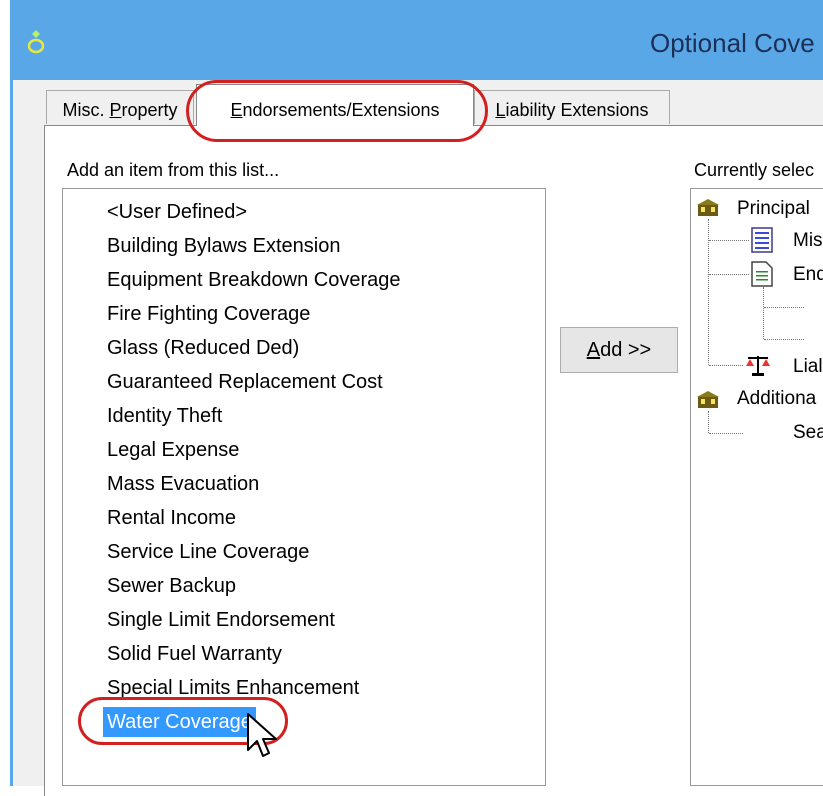 The height and width of the screenshot is (796, 823). Describe the element at coordinates (183, 484) in the screenshot. I see `list-item: Mass Evacuation` at that location.